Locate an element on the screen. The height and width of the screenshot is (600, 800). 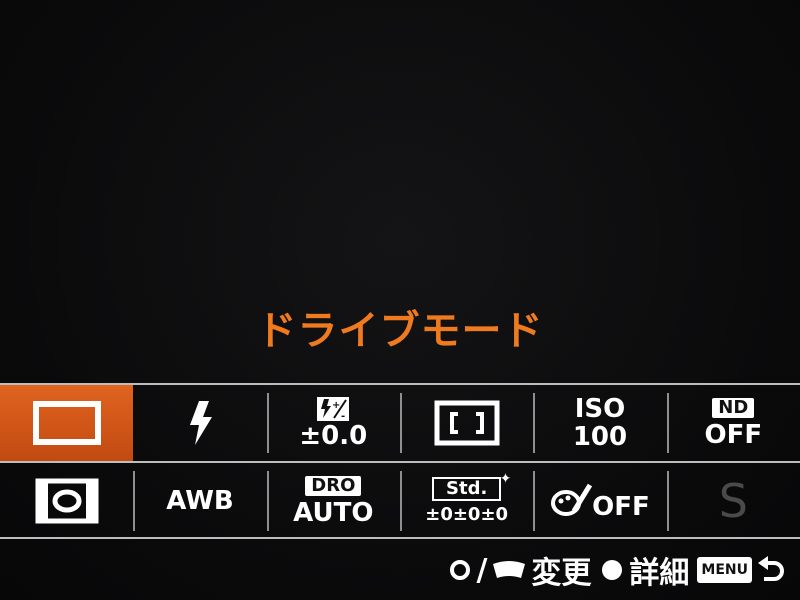
function-row-2: AWB DRO AUTO Std. ✦ ±0±0±0 OFF S is located at coordinates (400, 501).